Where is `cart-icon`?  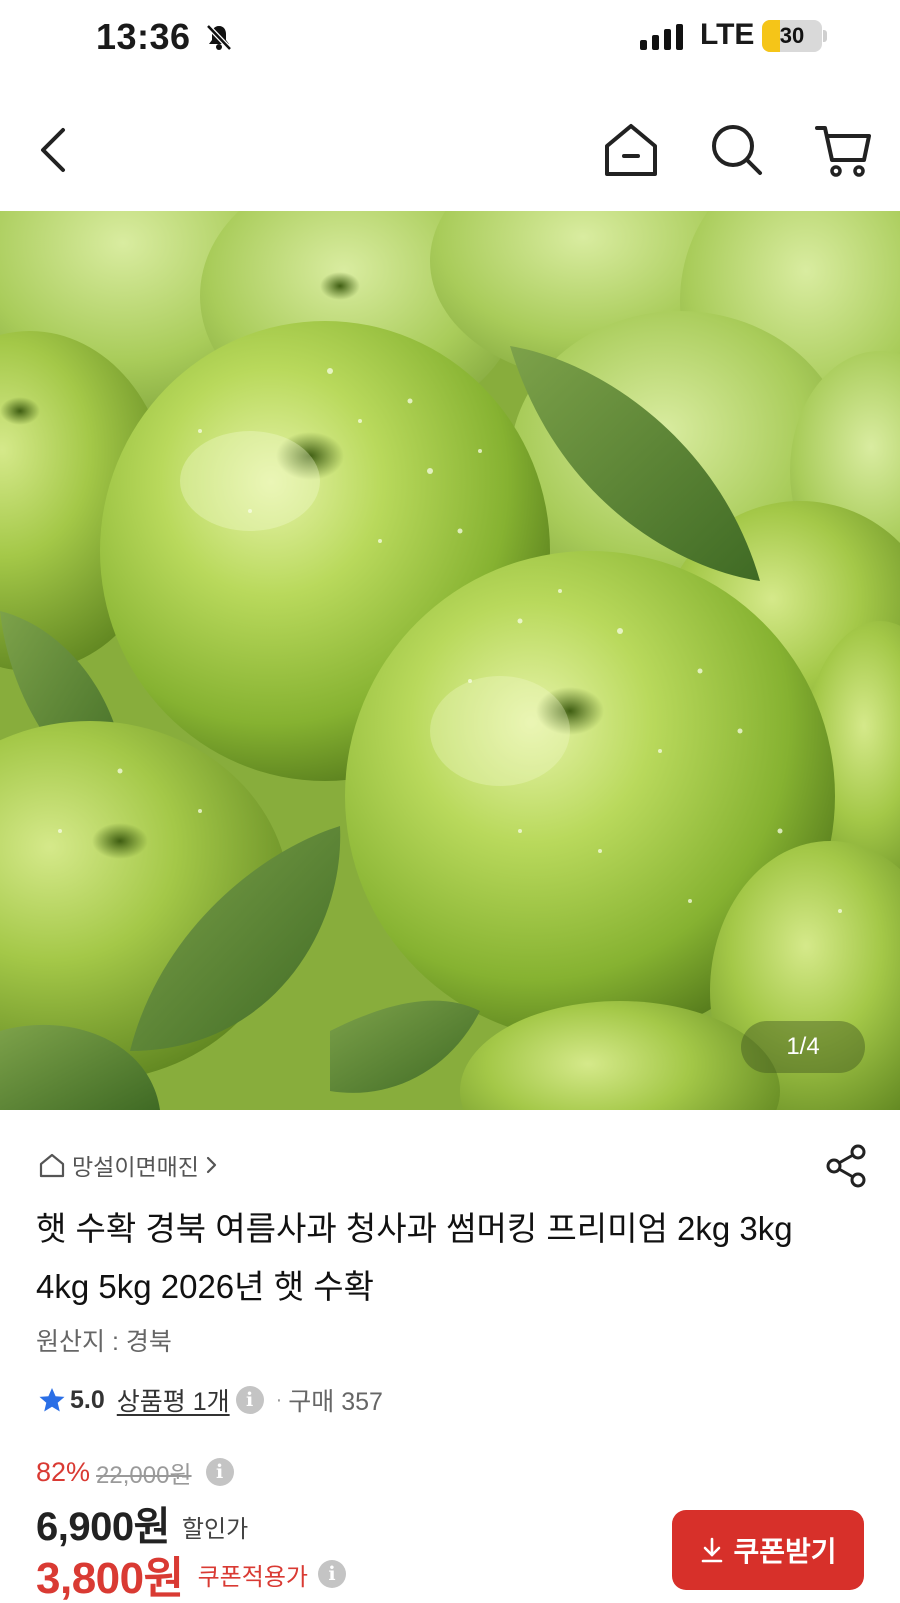 cart-icon is located at coordinates (843, 151).